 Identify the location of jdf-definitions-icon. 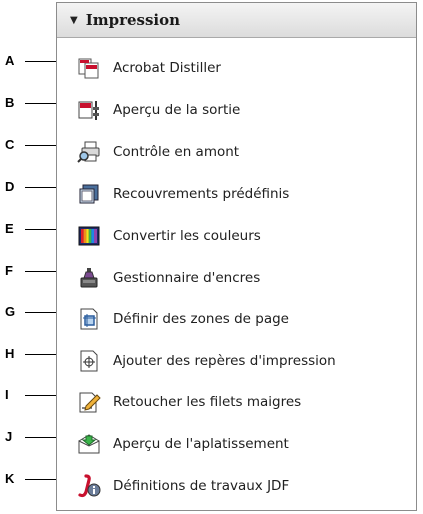
(89, 486).